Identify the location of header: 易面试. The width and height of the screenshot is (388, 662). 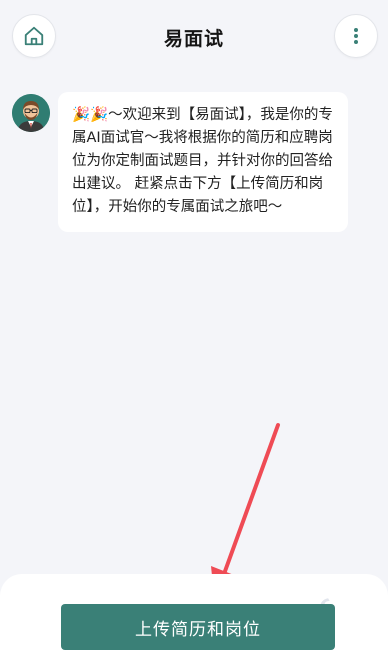
(194, 35).